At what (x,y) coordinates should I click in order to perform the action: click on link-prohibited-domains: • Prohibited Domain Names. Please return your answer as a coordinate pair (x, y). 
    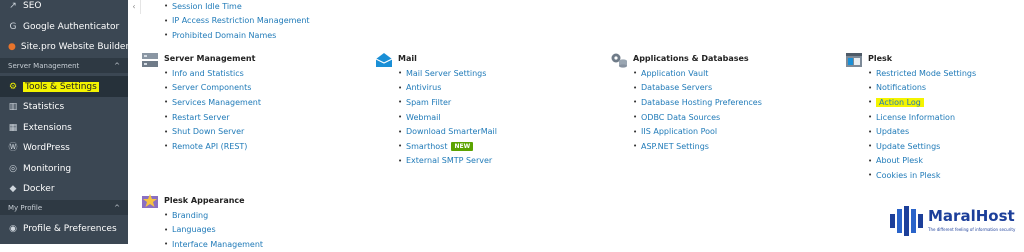
    Looking at the image, I should click on (237, 35).